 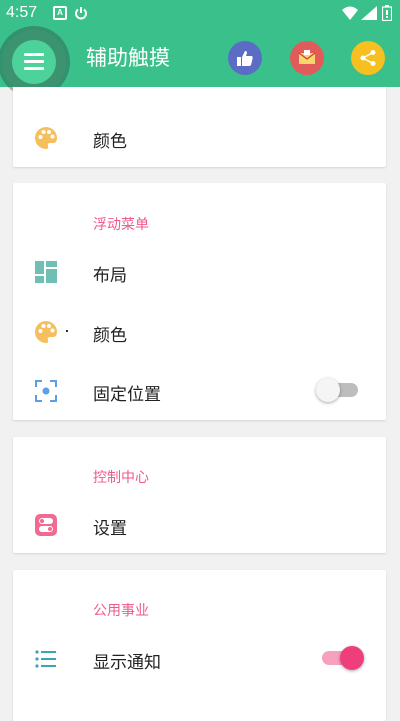 I want to click on settings-label: 设置, so click(x=110, y=529).